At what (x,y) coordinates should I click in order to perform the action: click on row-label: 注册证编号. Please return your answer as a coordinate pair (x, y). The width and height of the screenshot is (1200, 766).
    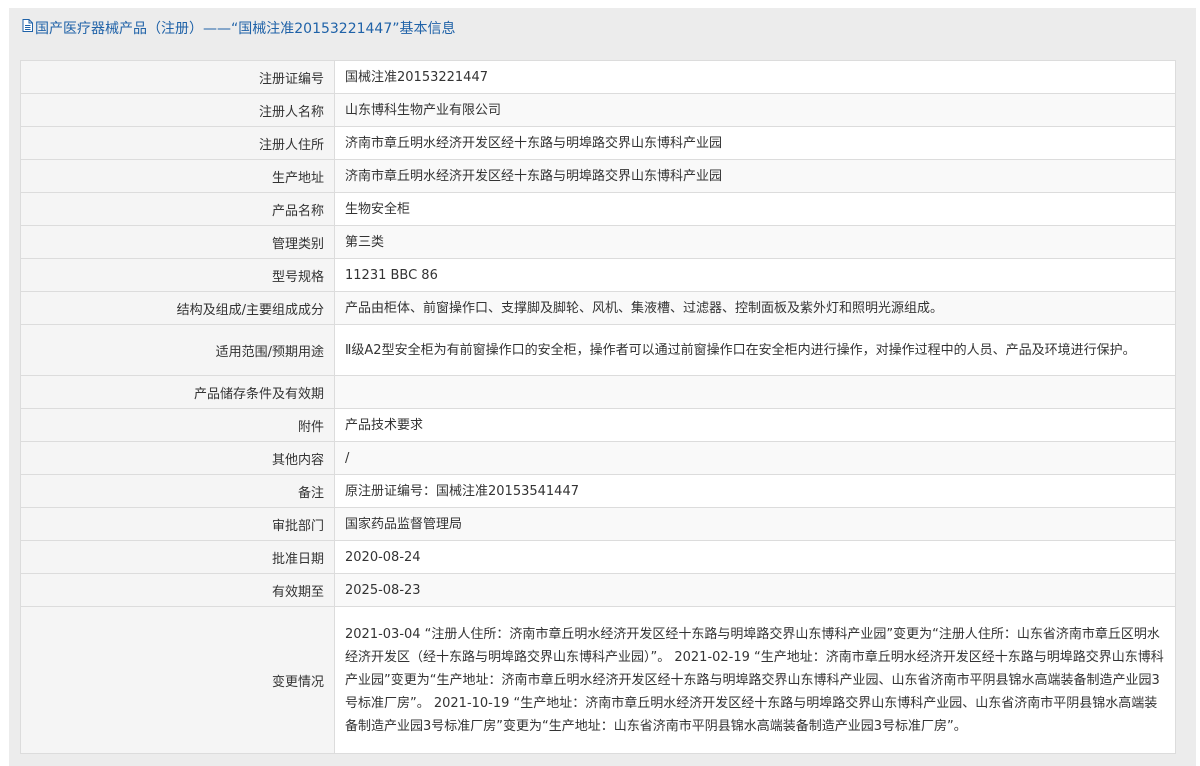
    Looking at the image, I should click on (177, 77).